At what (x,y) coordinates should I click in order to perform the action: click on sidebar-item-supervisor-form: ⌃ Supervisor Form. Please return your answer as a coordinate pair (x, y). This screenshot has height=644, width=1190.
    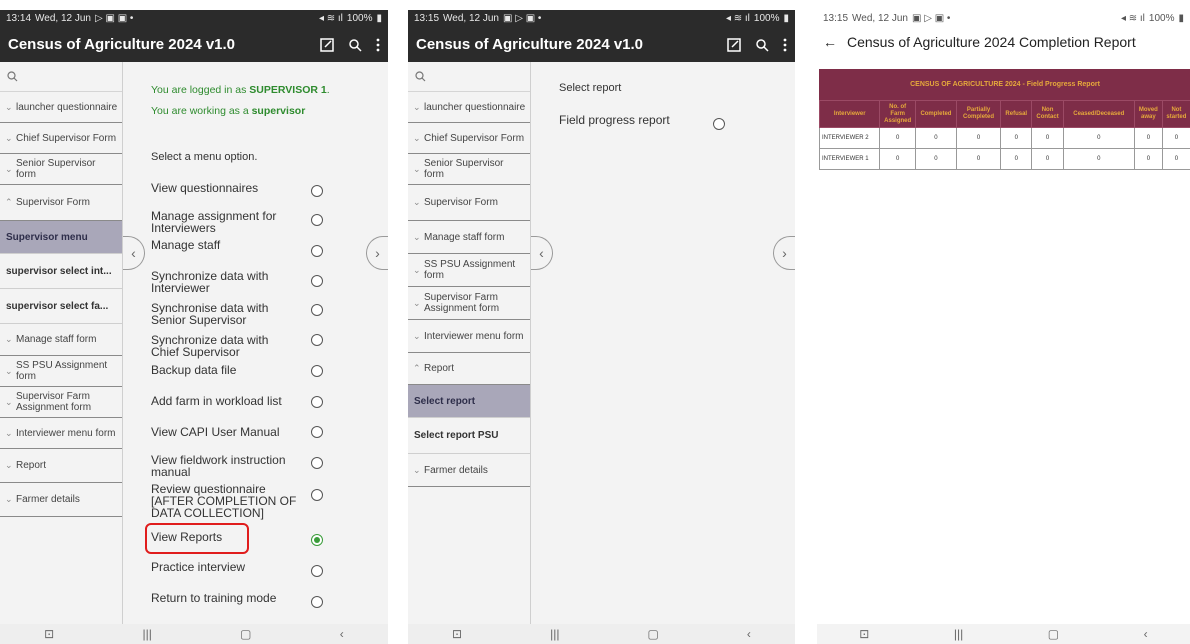
    Looking at the image, I should click on (61, 203).